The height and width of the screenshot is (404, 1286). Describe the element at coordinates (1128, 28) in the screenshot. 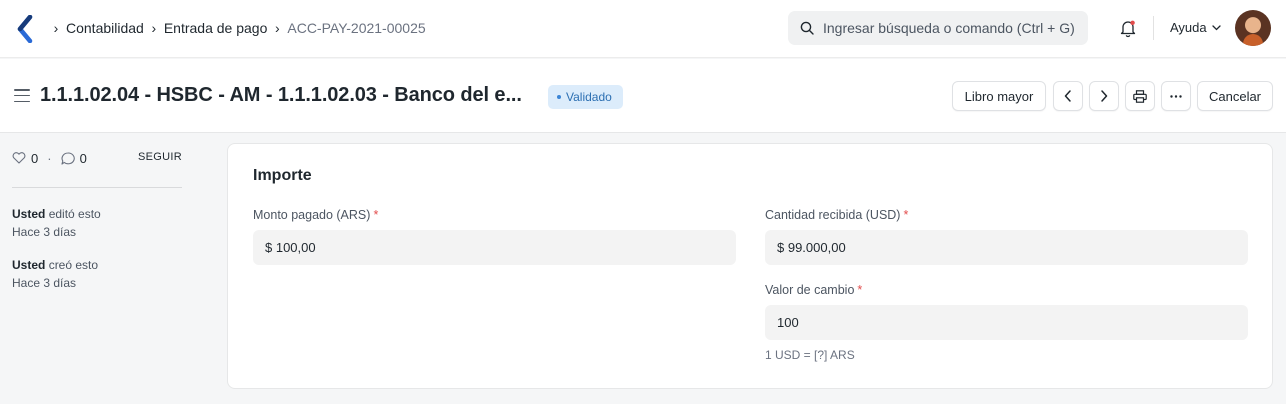

I see `notification-bell-icon` at that location.